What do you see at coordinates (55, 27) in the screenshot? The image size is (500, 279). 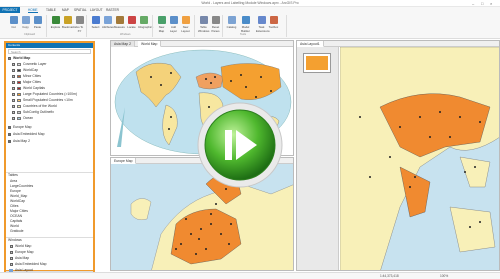 I see `ribbon-button-label: Explore` at bounding box center [55, 27].